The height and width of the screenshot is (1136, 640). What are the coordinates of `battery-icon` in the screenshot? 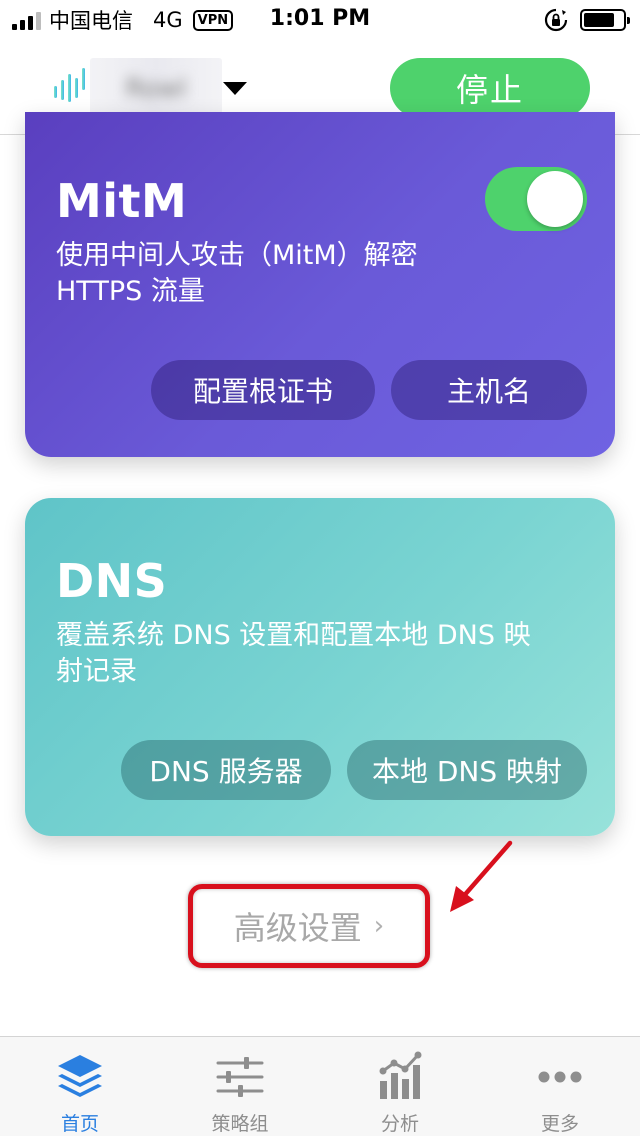 It's located at (605, 20).